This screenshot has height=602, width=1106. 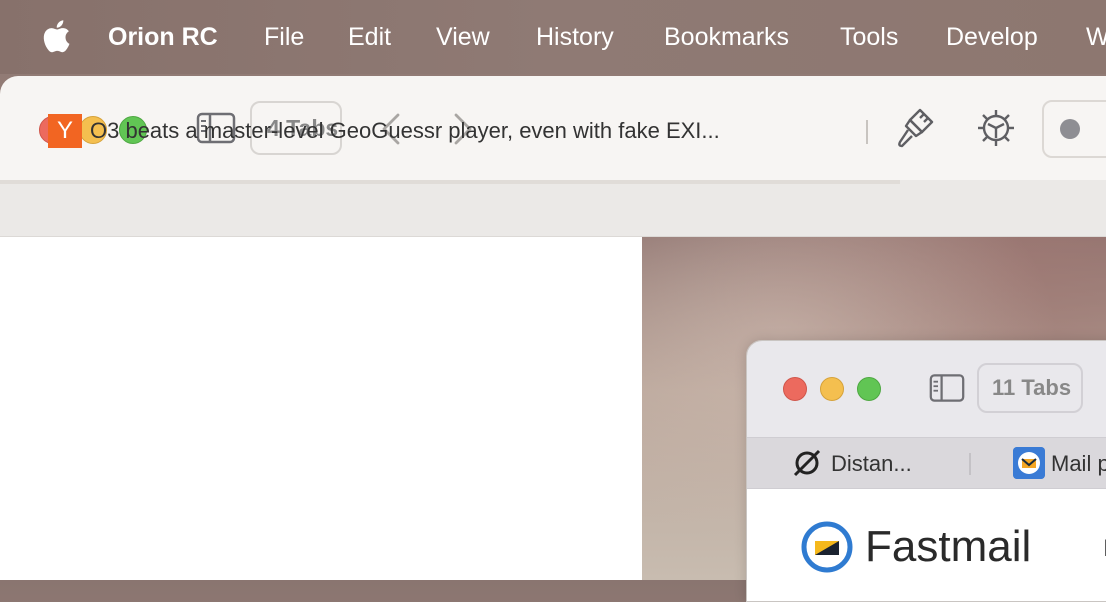 I want to click on tab-bar, so click(x=553, y=208).